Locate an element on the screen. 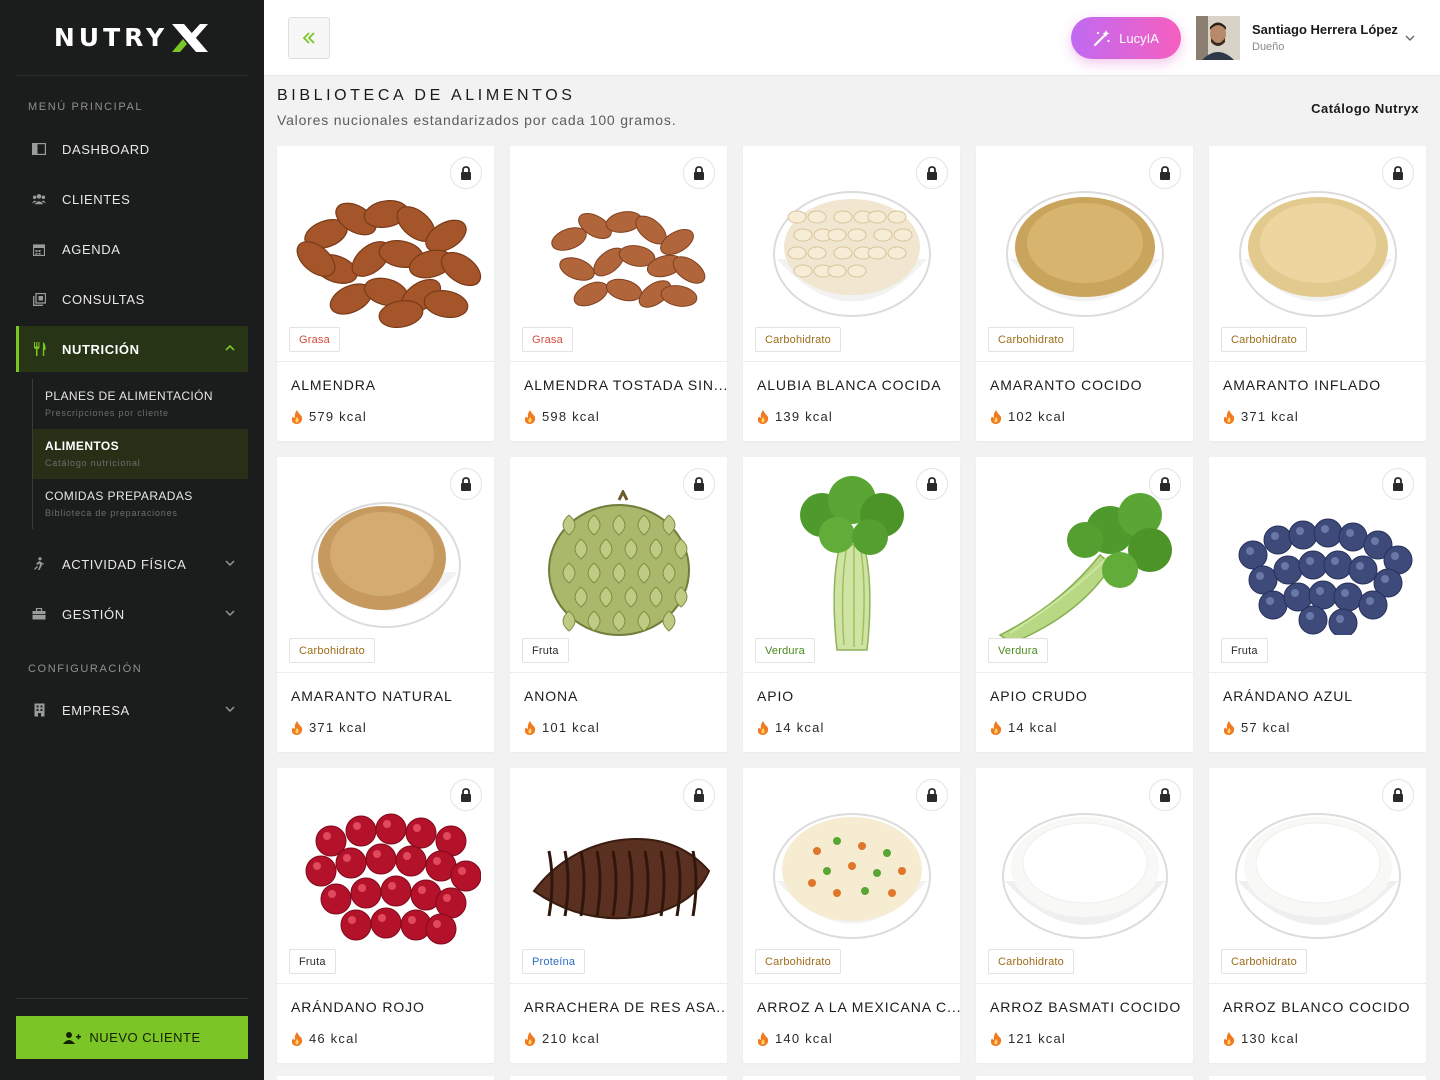 Image resolution: width=1440 pixels, height=1080 pixels. nav-dashboard: DASHBOARD is located at coordinates (132, 149).